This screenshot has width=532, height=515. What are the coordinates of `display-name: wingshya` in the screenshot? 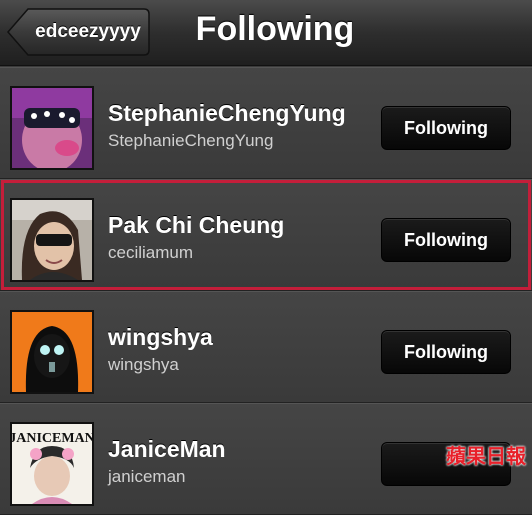 It's located at (160, 337).